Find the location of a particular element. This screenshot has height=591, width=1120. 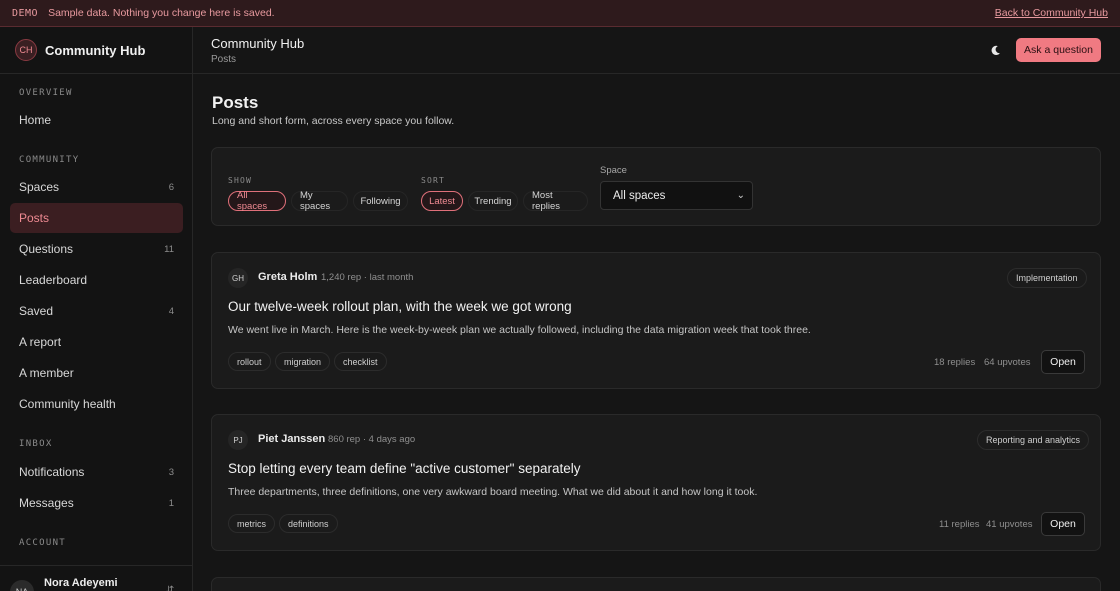

user-name: Nora Adeyemi is located at coordinates (81, 583).